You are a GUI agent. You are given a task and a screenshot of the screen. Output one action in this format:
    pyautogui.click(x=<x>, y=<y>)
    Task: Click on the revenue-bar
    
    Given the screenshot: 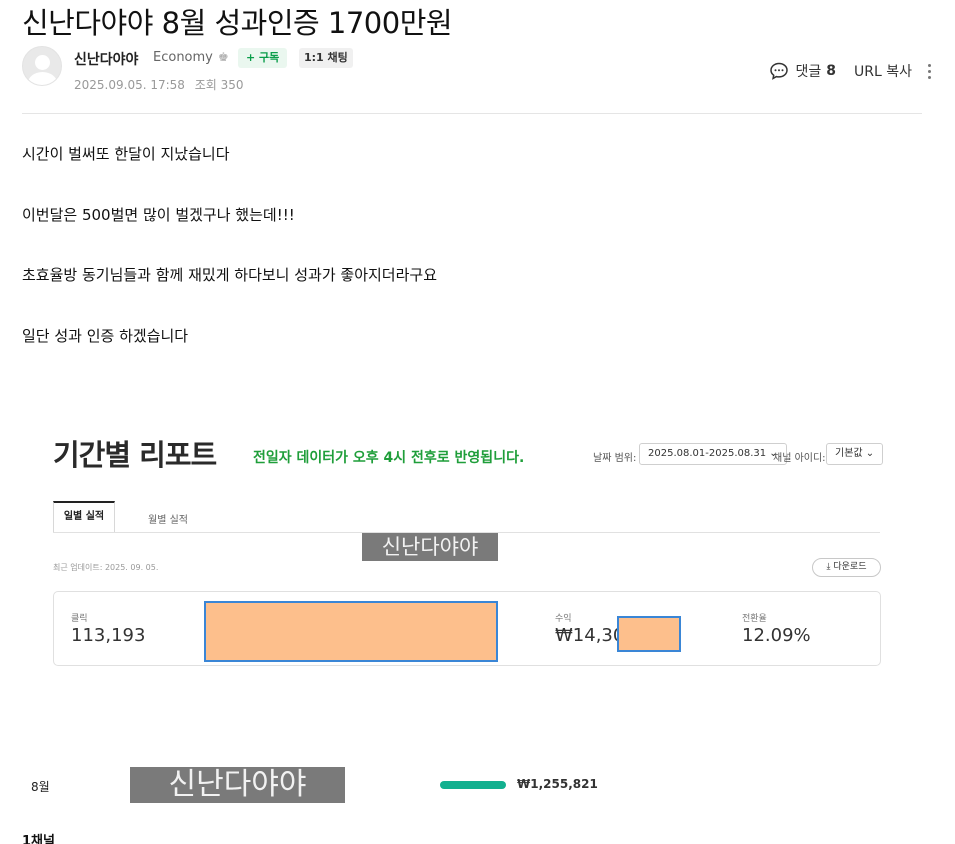 What is the action you would take?
    pyautogui.click(x=473, y=785)
    